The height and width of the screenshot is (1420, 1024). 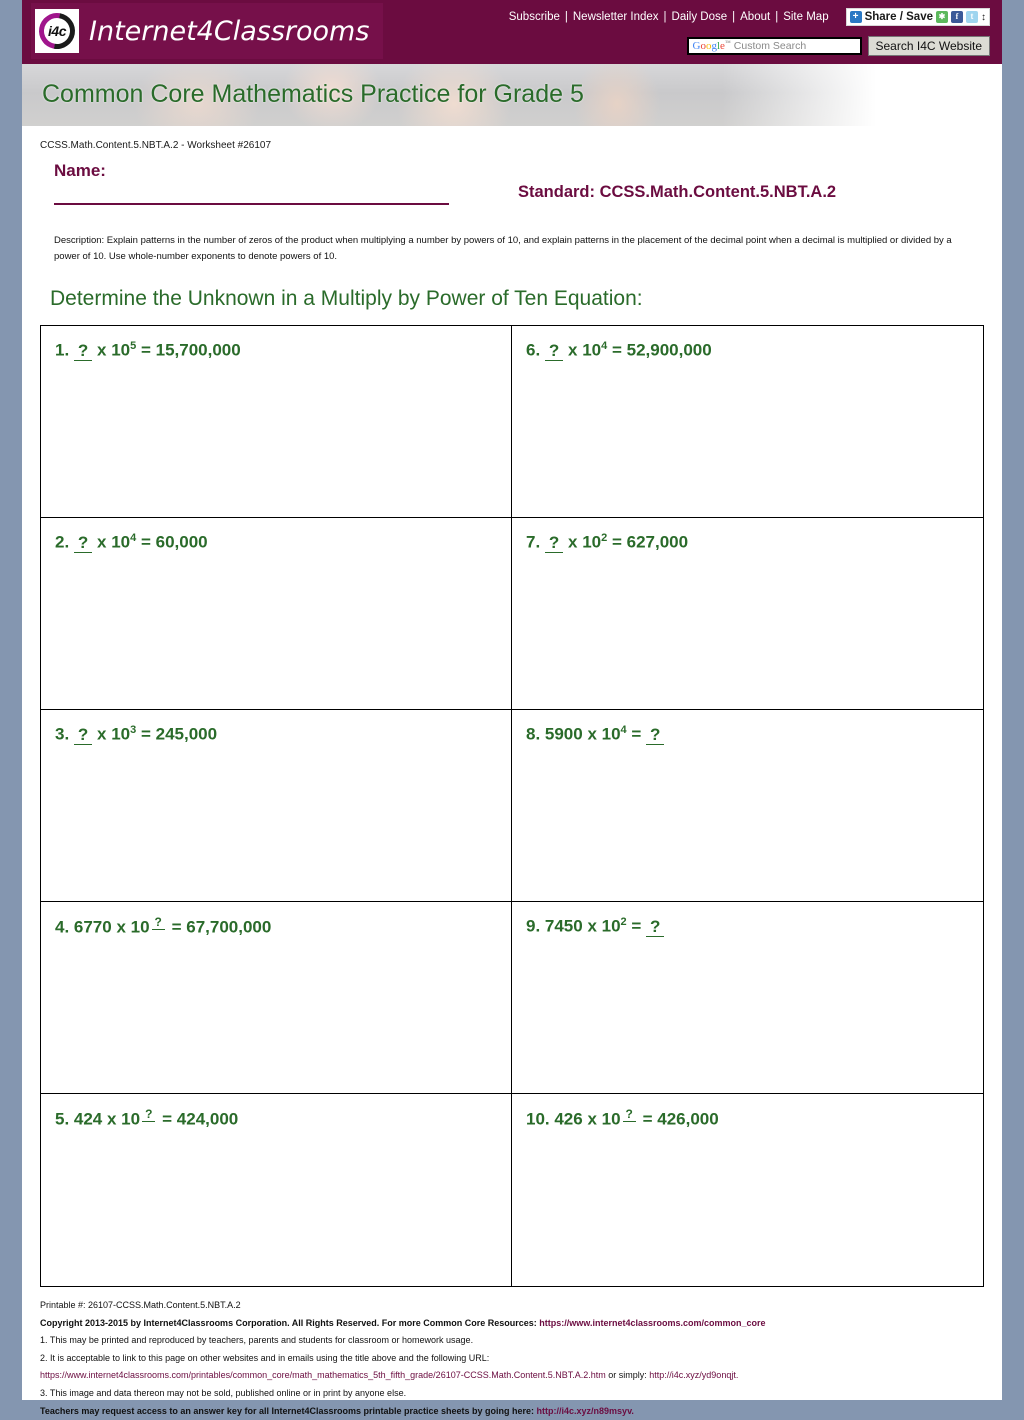 I want to click on nav-daily-dose: Daily Dose, so click(x=700, y=17).